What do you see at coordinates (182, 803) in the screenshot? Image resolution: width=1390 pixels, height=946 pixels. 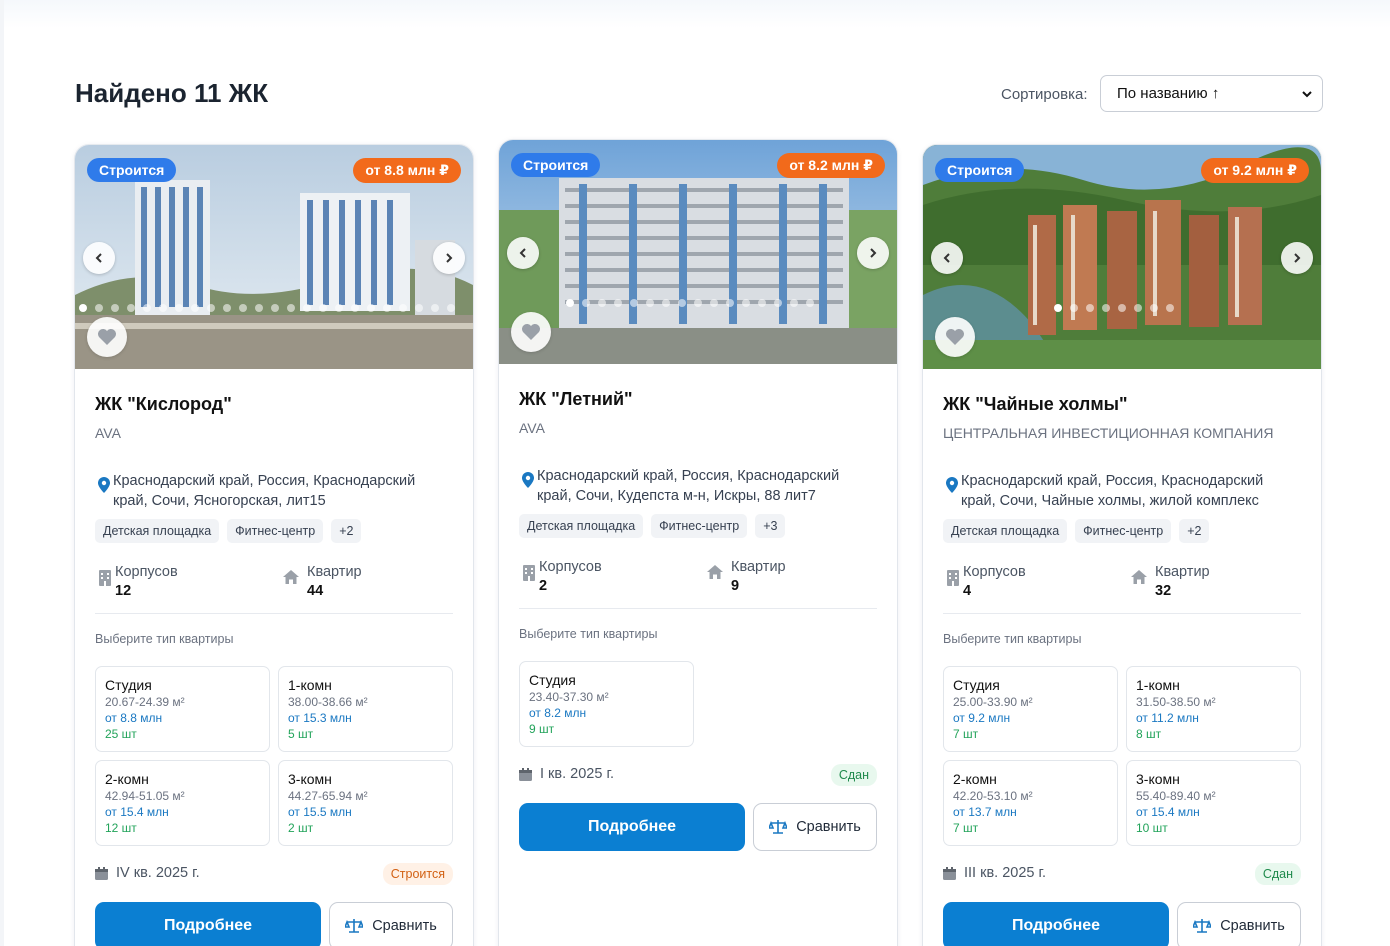 I see `unit-type-option: 2-комн 42.94-51.05 м² от 15.4 млн 12 шт` at bounding box center [182, 803].